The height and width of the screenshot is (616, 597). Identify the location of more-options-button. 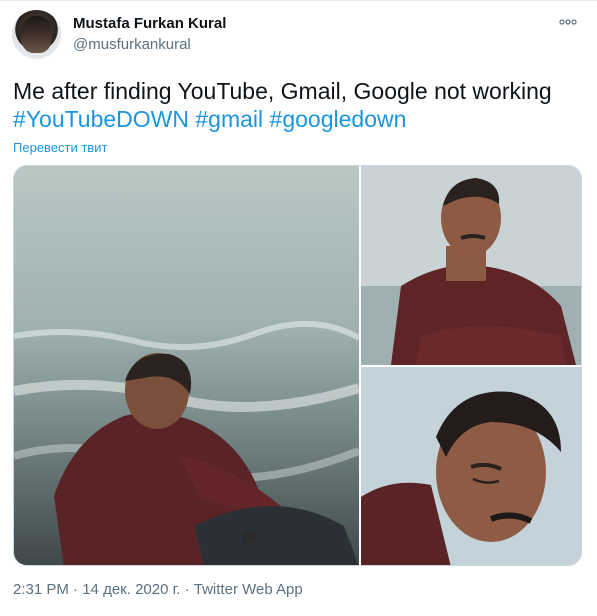
(568, 22).